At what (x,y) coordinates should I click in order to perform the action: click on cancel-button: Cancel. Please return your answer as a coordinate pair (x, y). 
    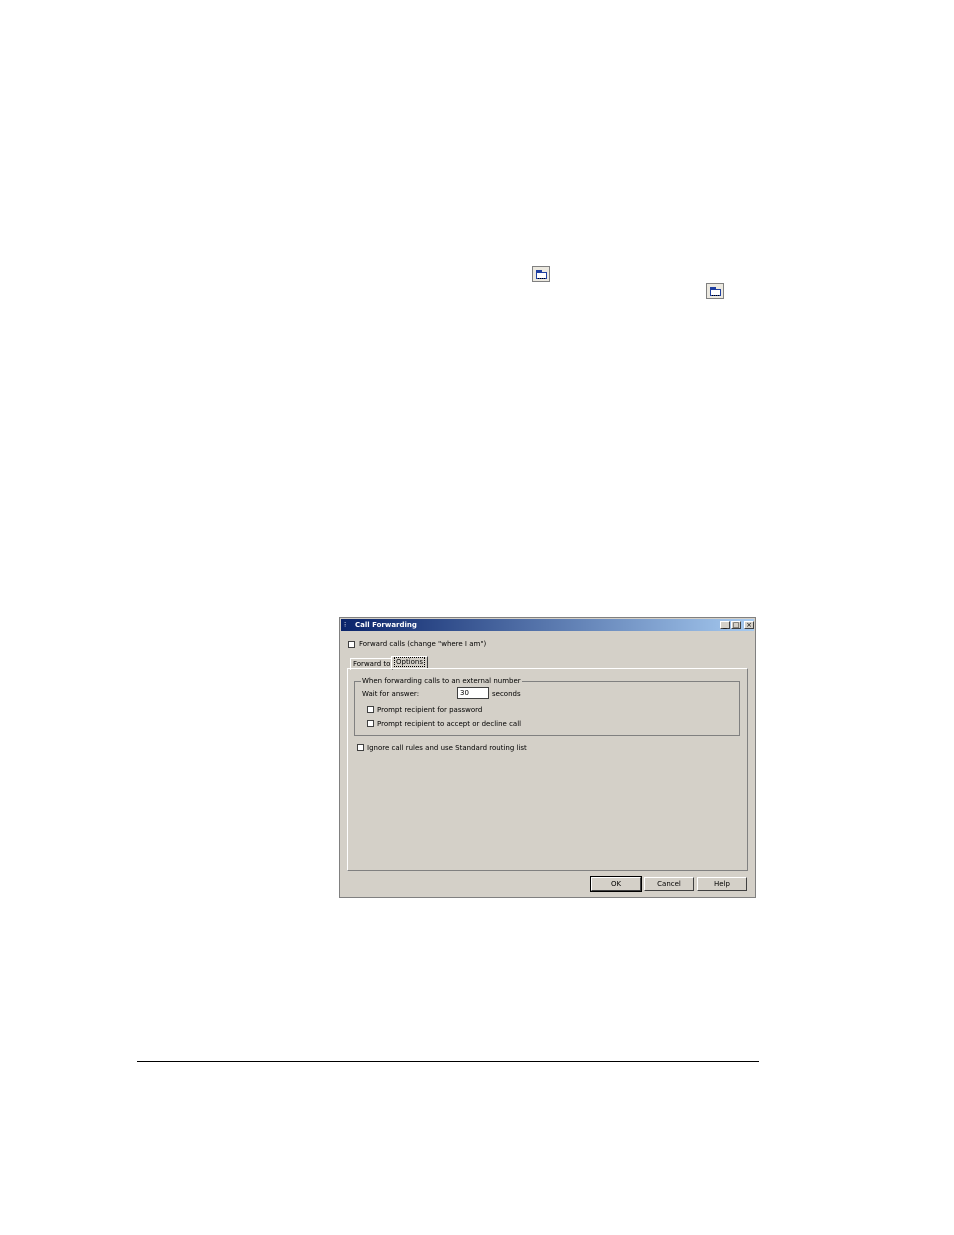
    Looking at the image, I should click on (669, 884).